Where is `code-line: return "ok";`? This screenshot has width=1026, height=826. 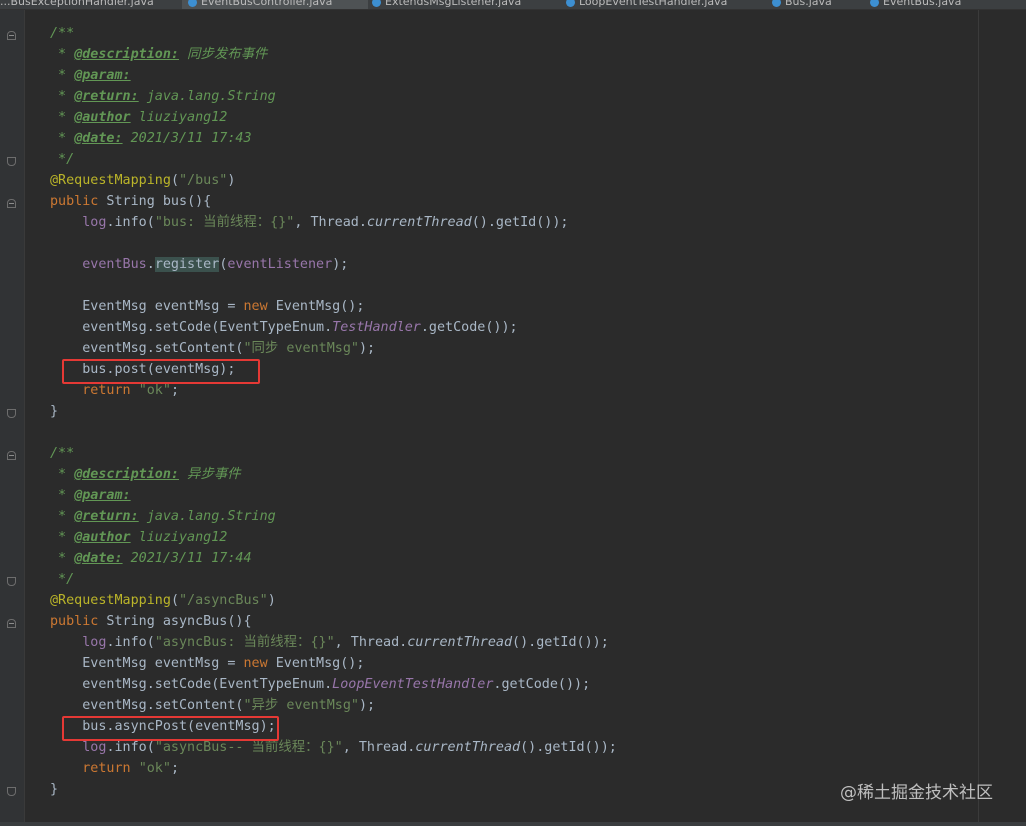
code-line: return "ok"; is located at coordinates (130, 768).